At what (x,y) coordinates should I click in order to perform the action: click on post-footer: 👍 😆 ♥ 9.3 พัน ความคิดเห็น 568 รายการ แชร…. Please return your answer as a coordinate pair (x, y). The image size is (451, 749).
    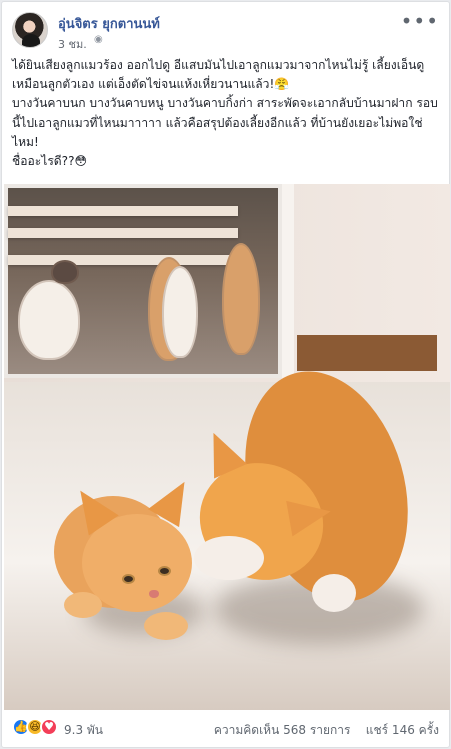
    Looking at the image, I should click on (225, 730).